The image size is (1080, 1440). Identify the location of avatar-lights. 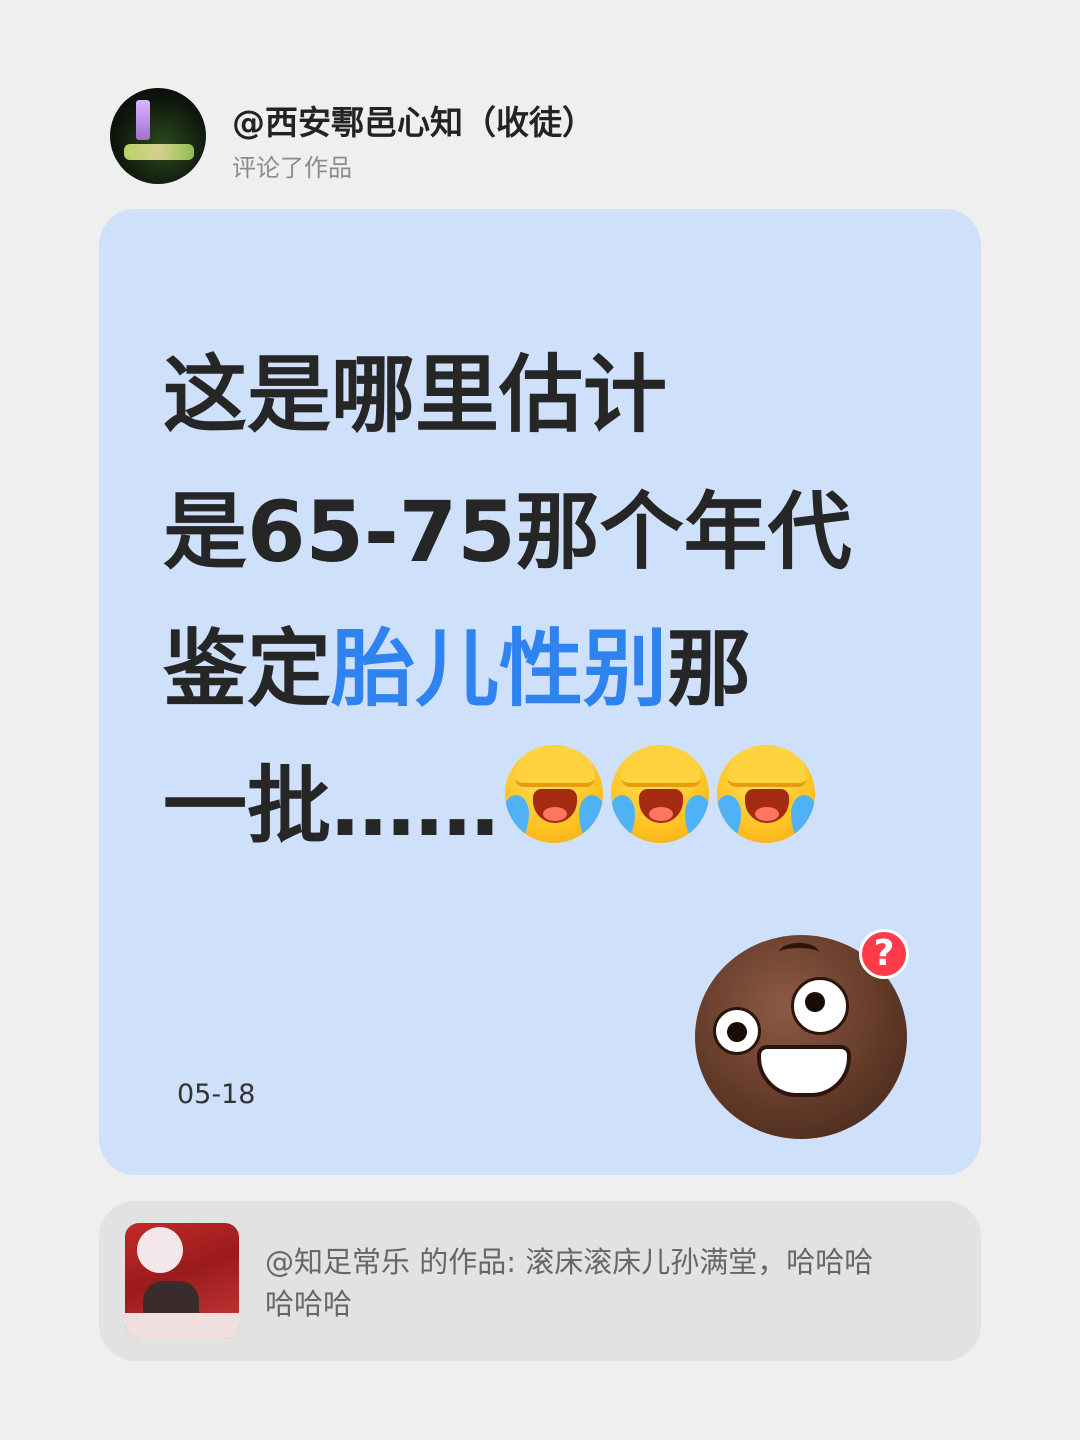
(159, 152).